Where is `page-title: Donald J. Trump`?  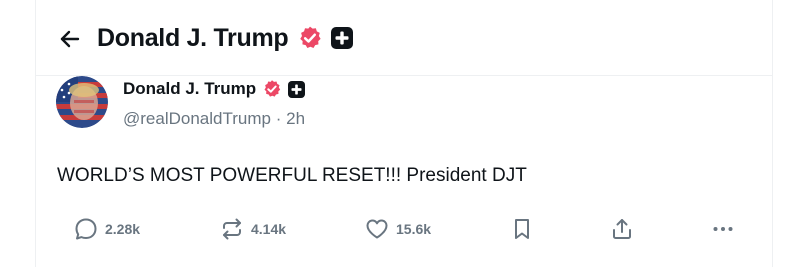
page-title: Donald J. Trump is located at coordinates (193, 38).